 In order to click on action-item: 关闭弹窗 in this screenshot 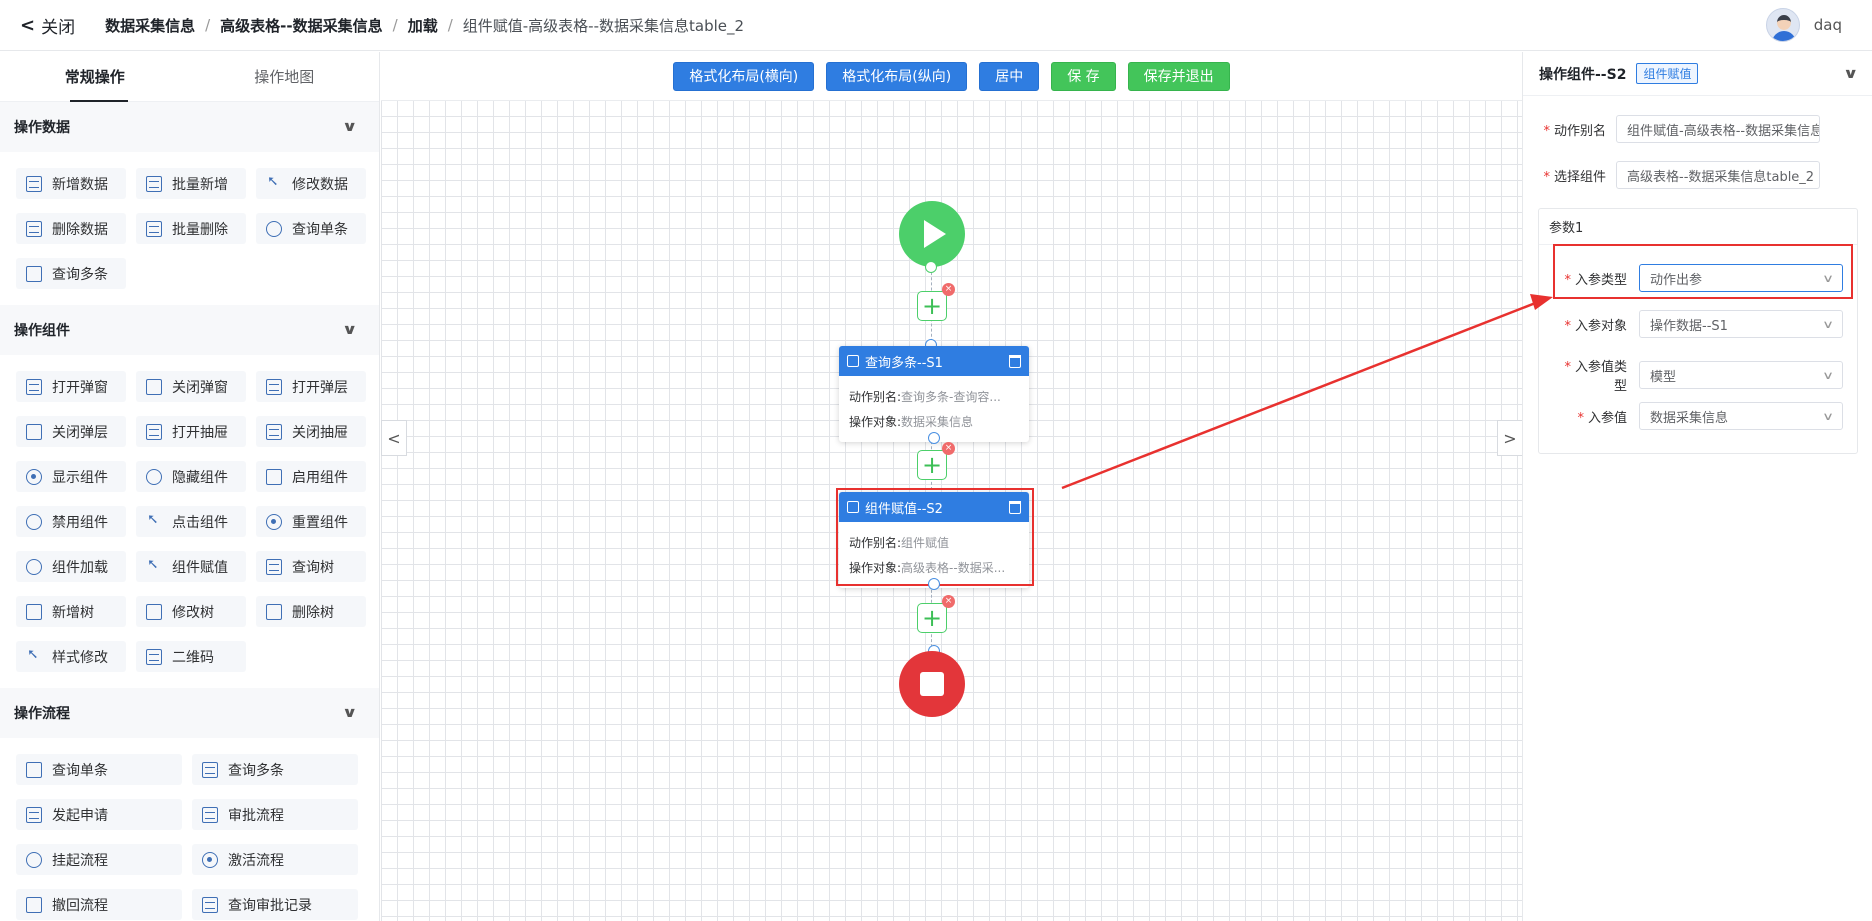, I will do `click(191, 386)`.